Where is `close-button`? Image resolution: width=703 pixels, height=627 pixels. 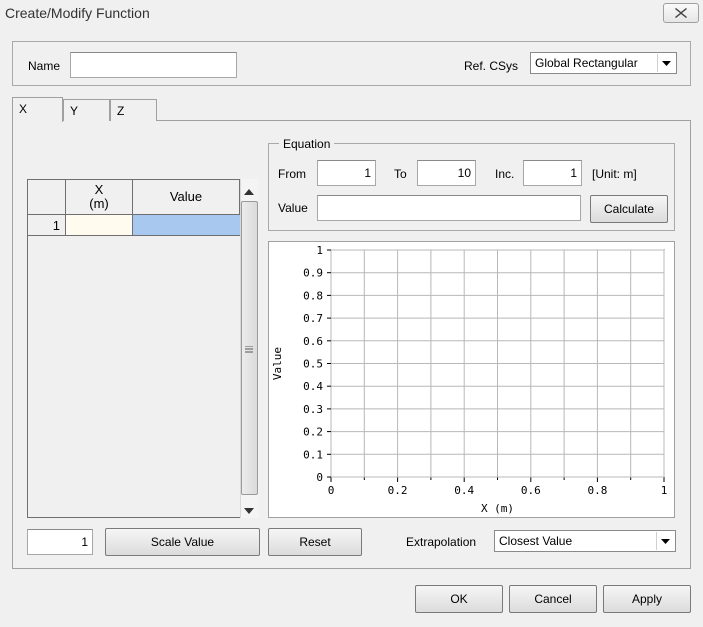
close-button is located at coordinates (681, 13).